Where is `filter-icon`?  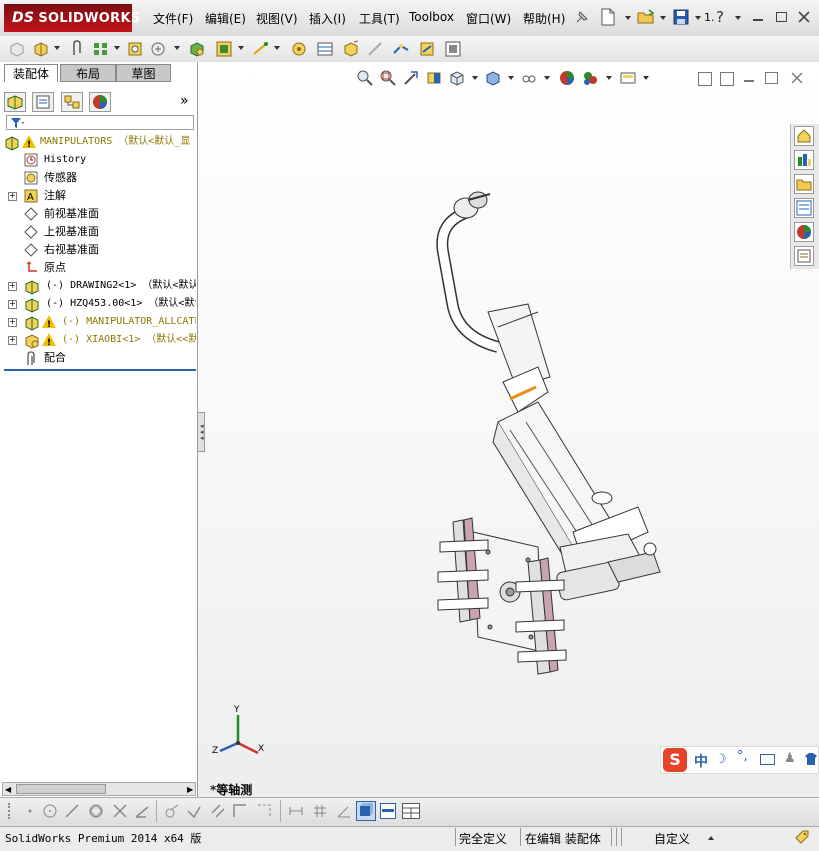
filter-icon is located at coordinates (17, 123).